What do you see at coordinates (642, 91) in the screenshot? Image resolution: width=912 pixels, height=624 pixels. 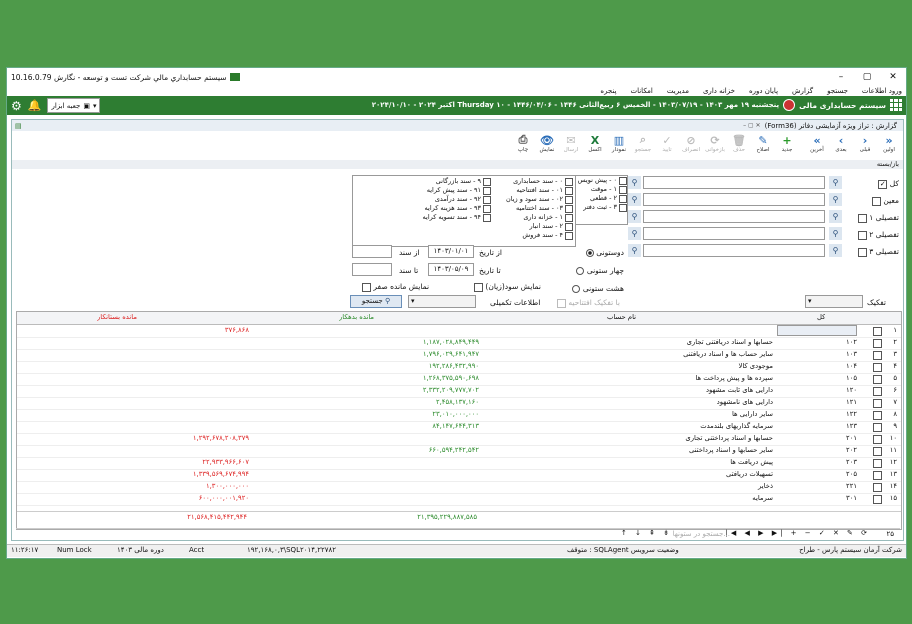 I see `menu-item: امکانات` at bounding box center [642, 91].